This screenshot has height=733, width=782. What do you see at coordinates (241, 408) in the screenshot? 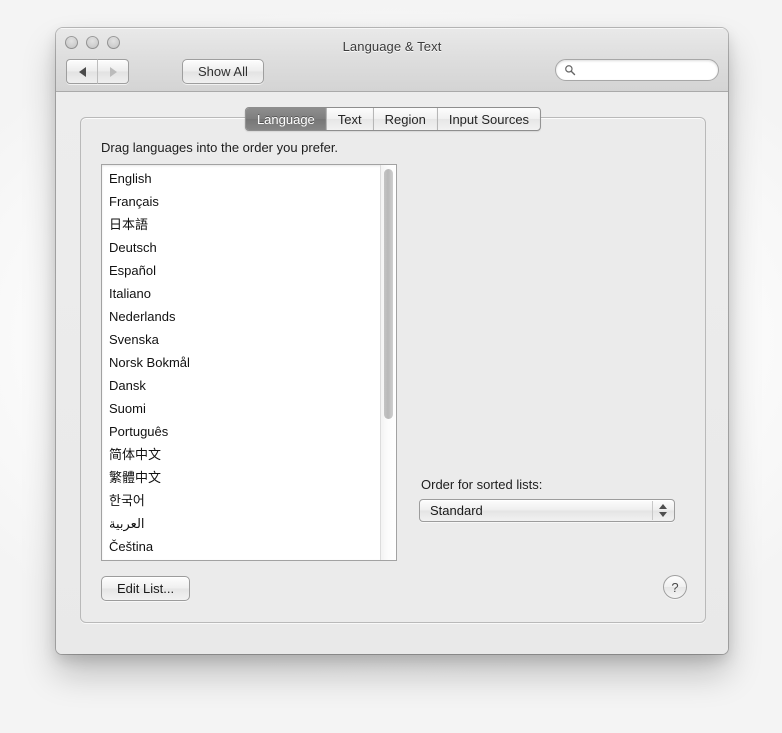
I see `list-item: Suomi` at bounding box center [241, 408].